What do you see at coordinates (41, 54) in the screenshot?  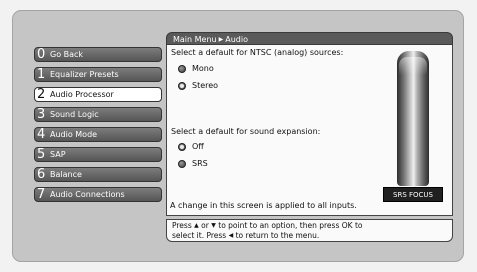 I see `menu-item-number: 0` at bounding box center [41, 54].